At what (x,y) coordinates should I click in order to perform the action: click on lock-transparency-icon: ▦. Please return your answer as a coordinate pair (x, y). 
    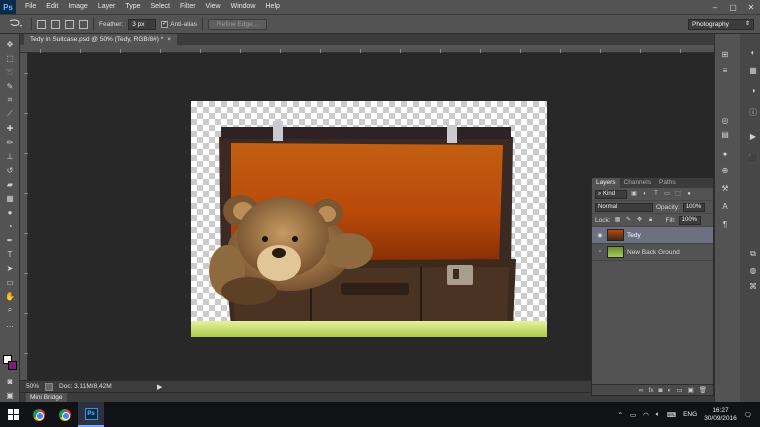
    Looking at the image, I should click on (618, 220).